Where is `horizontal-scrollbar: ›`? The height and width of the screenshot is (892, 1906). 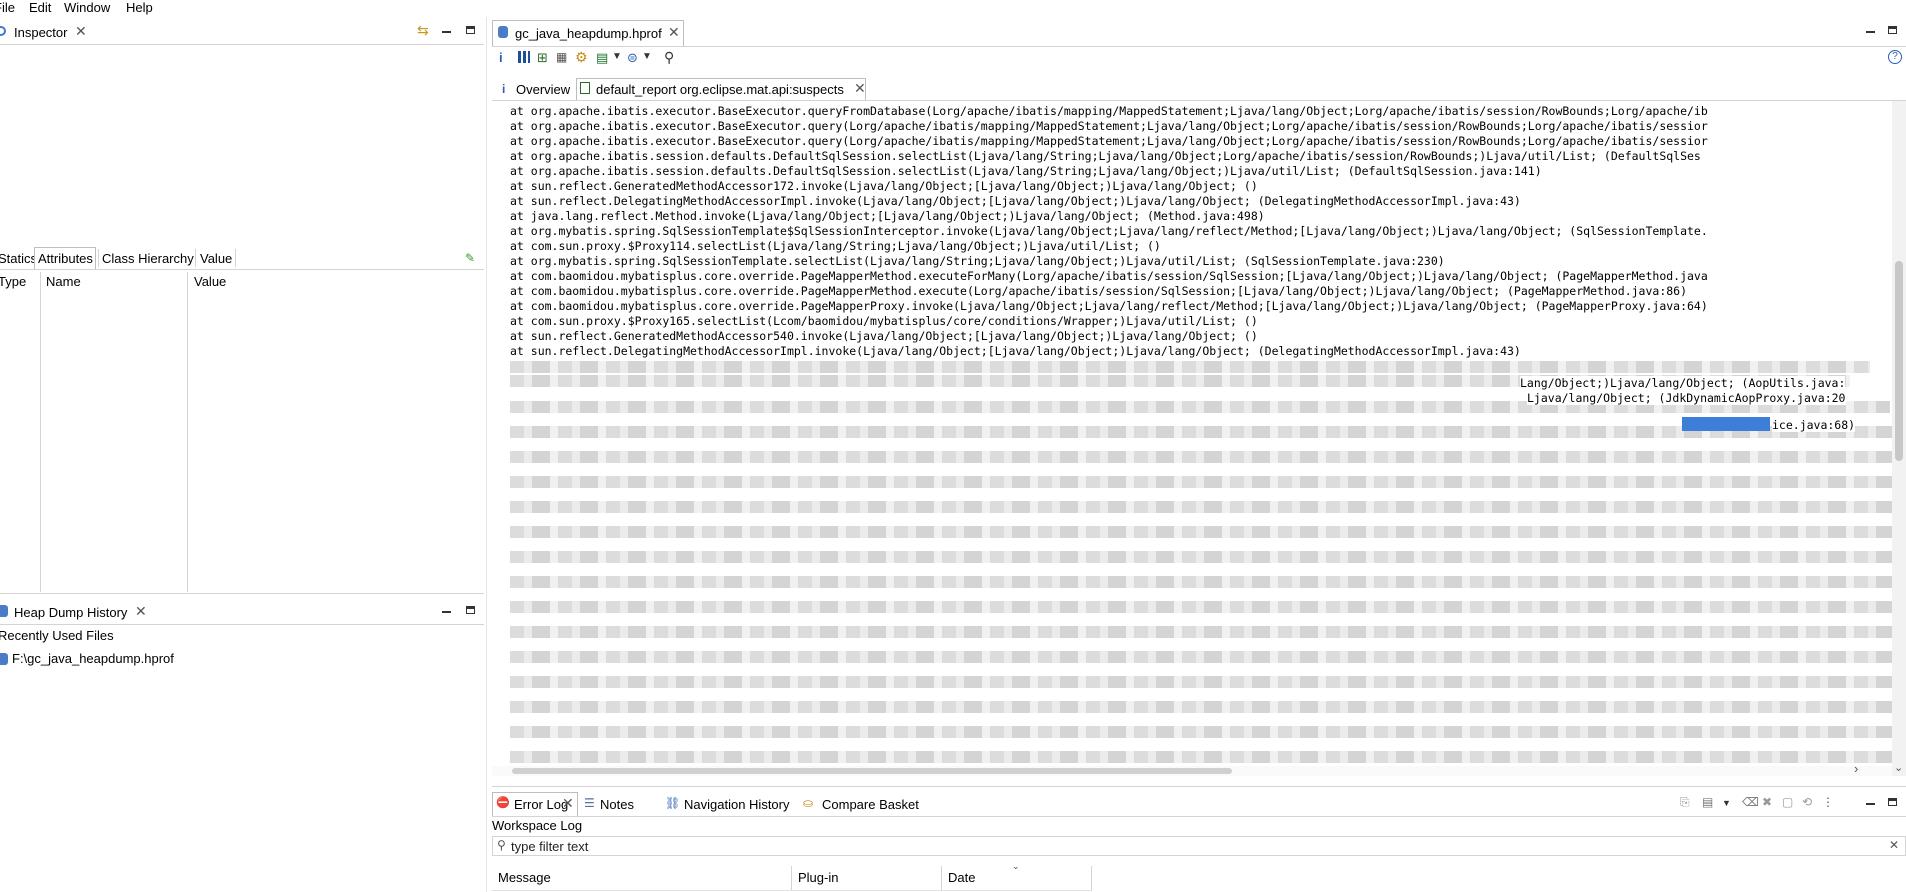
horizontal-scrollbar: › is located at coordinates (1192, 768).